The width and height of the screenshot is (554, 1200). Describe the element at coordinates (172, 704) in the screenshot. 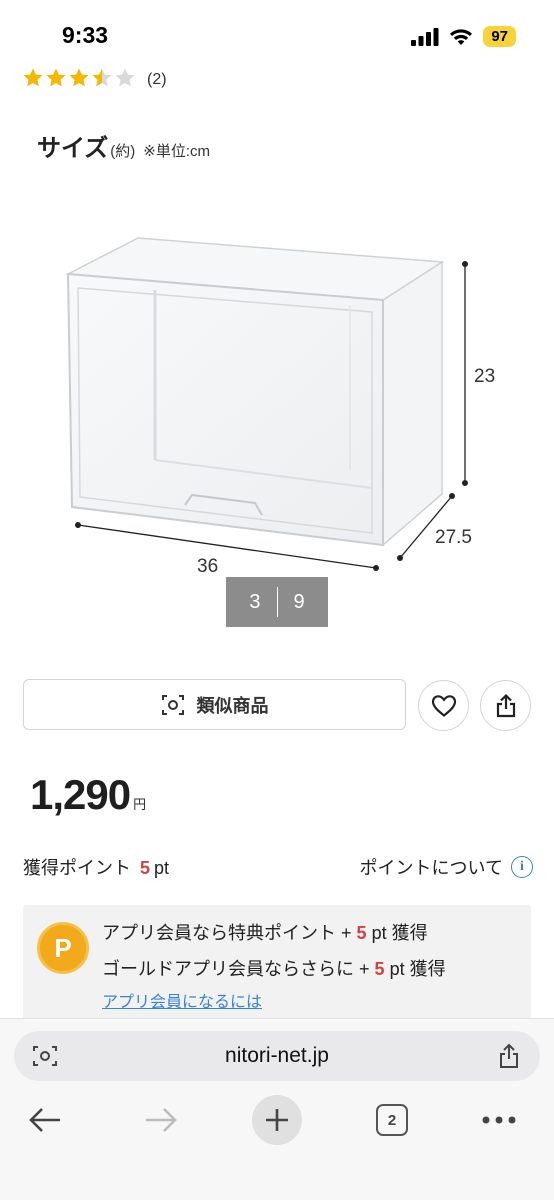

I see `camera-scan-icon` at that location.